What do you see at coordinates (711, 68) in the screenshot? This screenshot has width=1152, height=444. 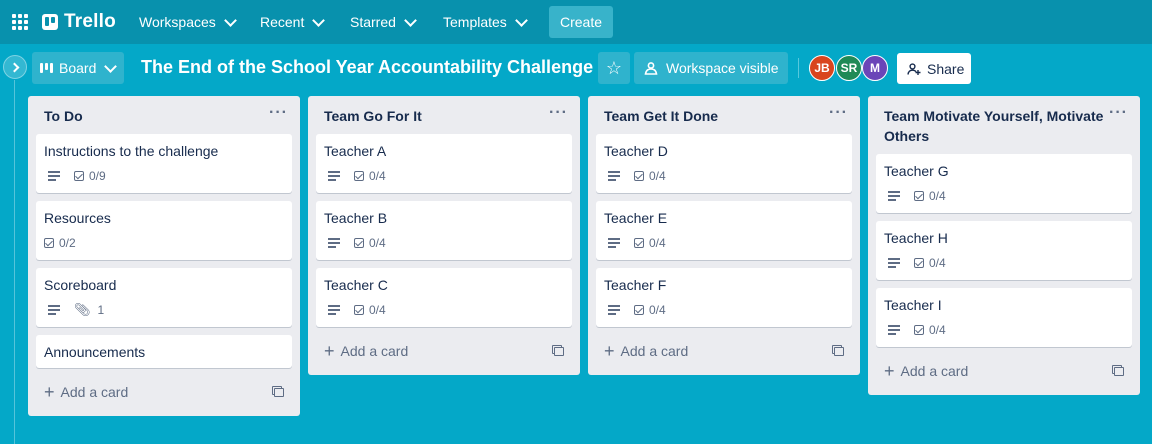 I see `workspace-visibility-button: Workspace visible` at bounding box center [711, 68].